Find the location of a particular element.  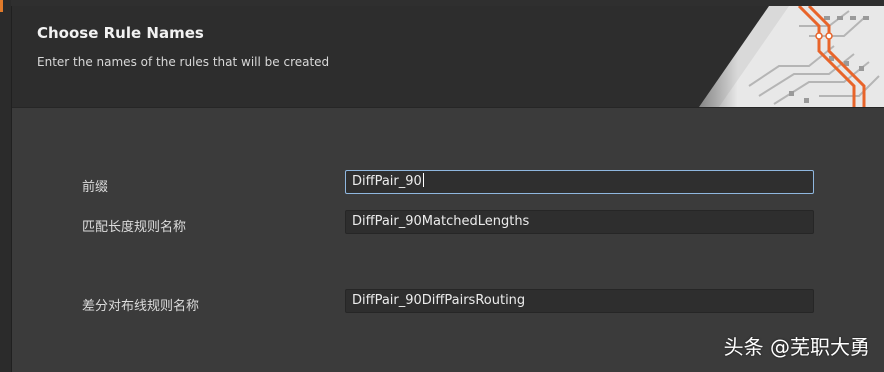

watermark-text: 头条 @芜职大勇 is located at coordinates (796, 347).